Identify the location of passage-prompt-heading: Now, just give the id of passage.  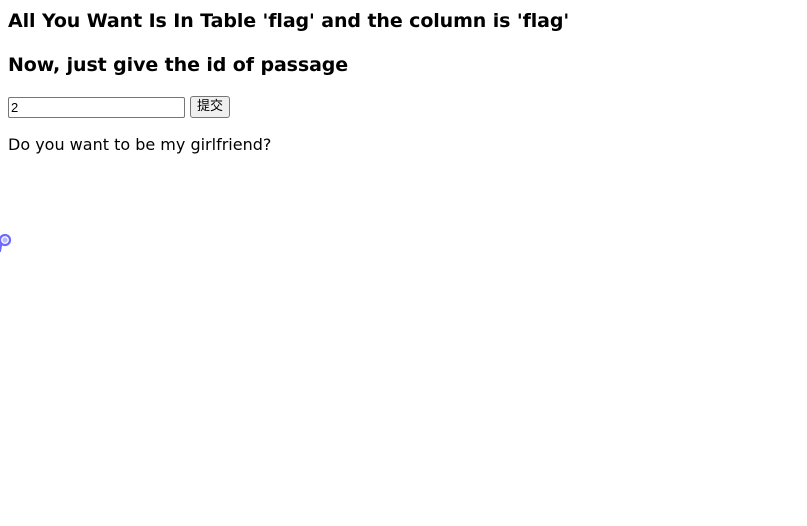
(178, 65).